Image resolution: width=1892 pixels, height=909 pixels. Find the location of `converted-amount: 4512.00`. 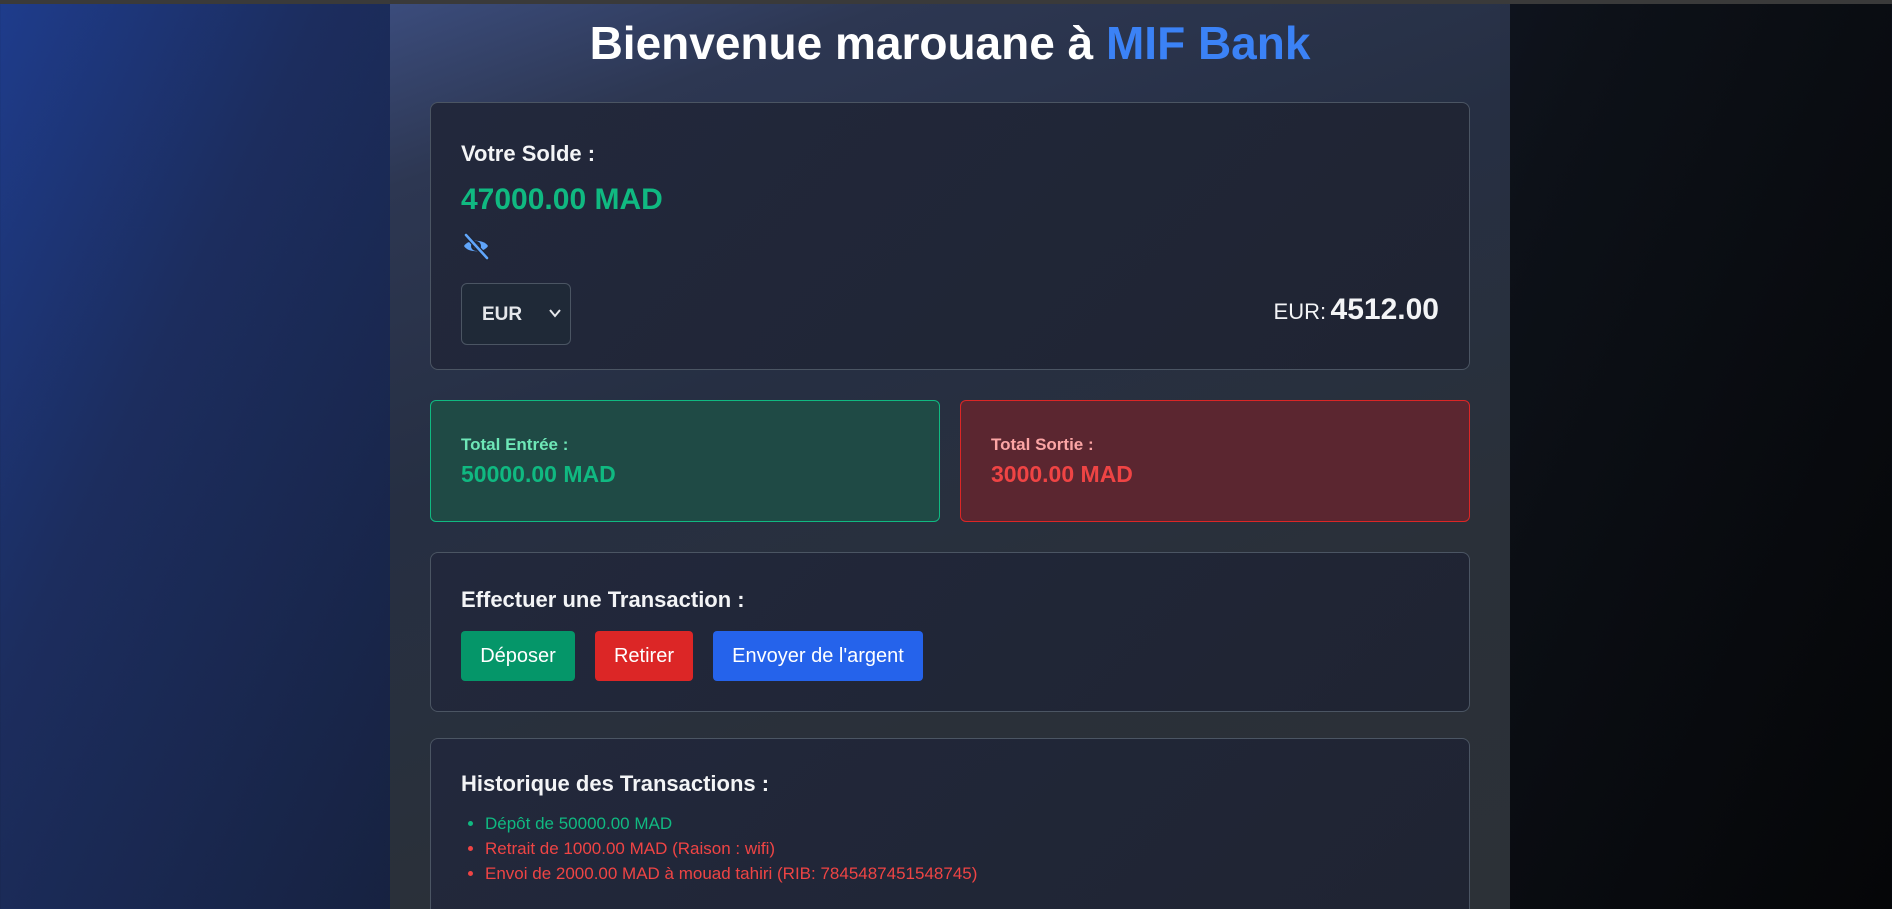

converted-amount: 4512.00 is located at coordinates (1384, 309).